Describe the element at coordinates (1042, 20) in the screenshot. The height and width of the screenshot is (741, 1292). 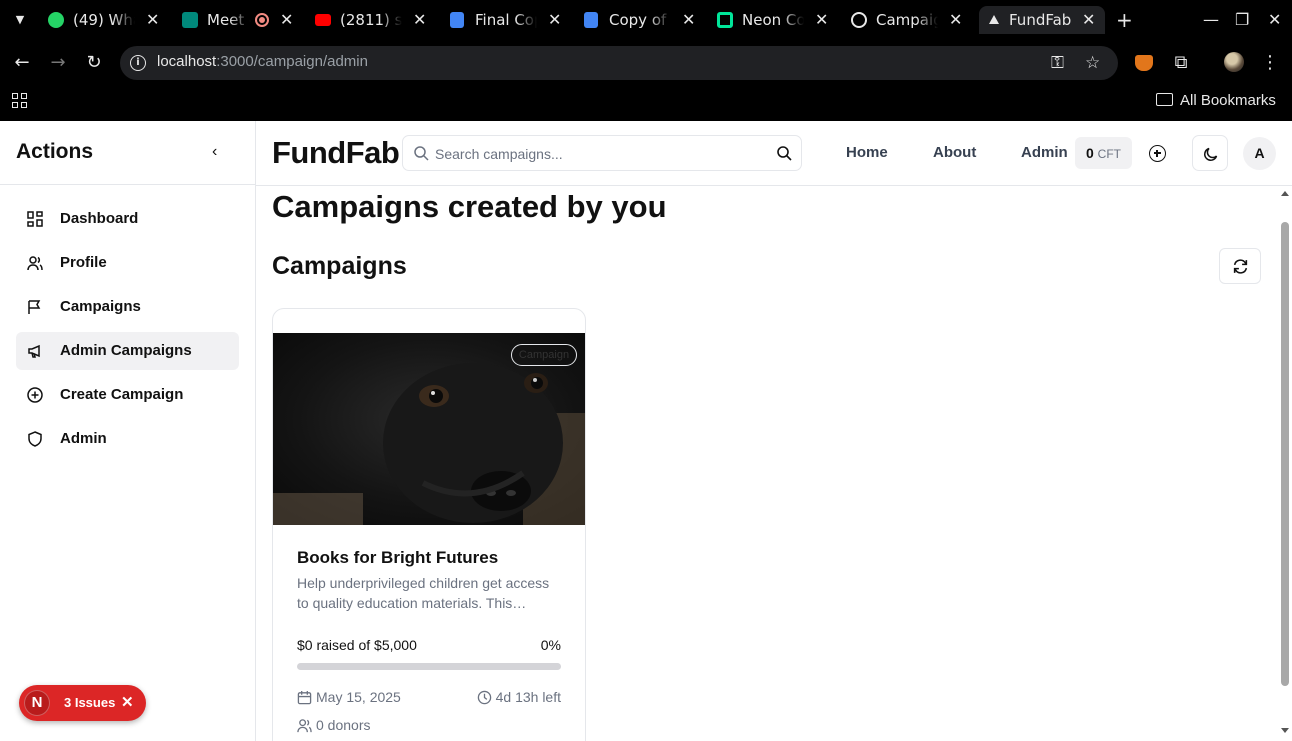
I see `tab-fundfab: FundFab ✕` at that location.